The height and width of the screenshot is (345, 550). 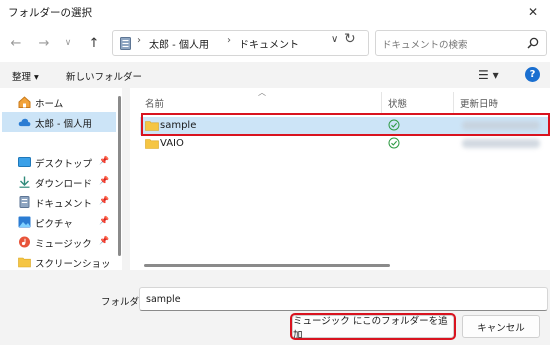 What do you see at coordinates (24, 202) in the screenshot?
I see `document-icon` at bounding box center [24, 202].